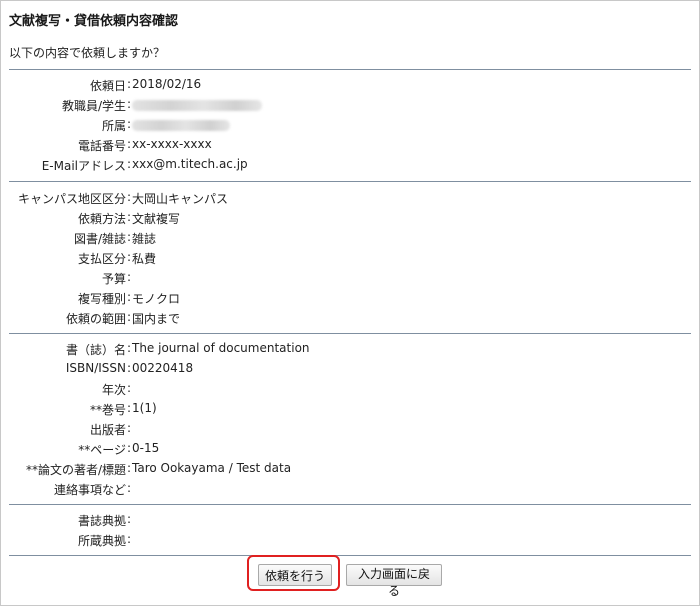  What do you see at coordinates (101, 299) in the screenshot?
I see `field-label: 複写種別` at bounding box center [101, 299].